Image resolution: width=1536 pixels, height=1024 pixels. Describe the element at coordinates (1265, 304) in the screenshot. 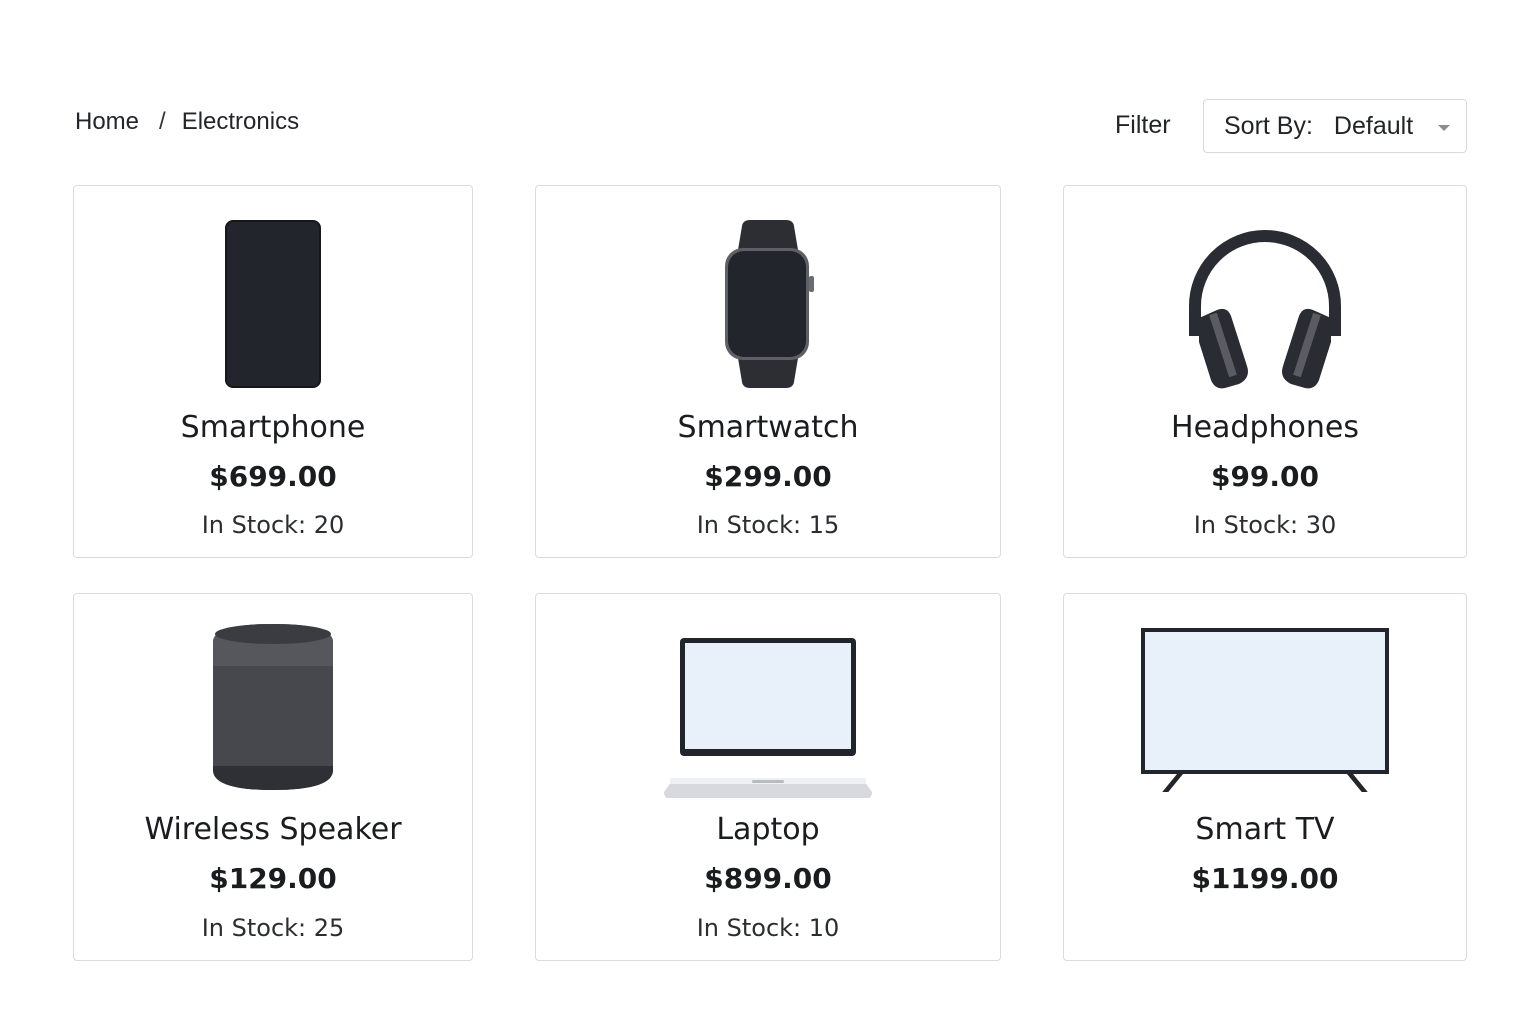

I see `headphones-icon` at that location.